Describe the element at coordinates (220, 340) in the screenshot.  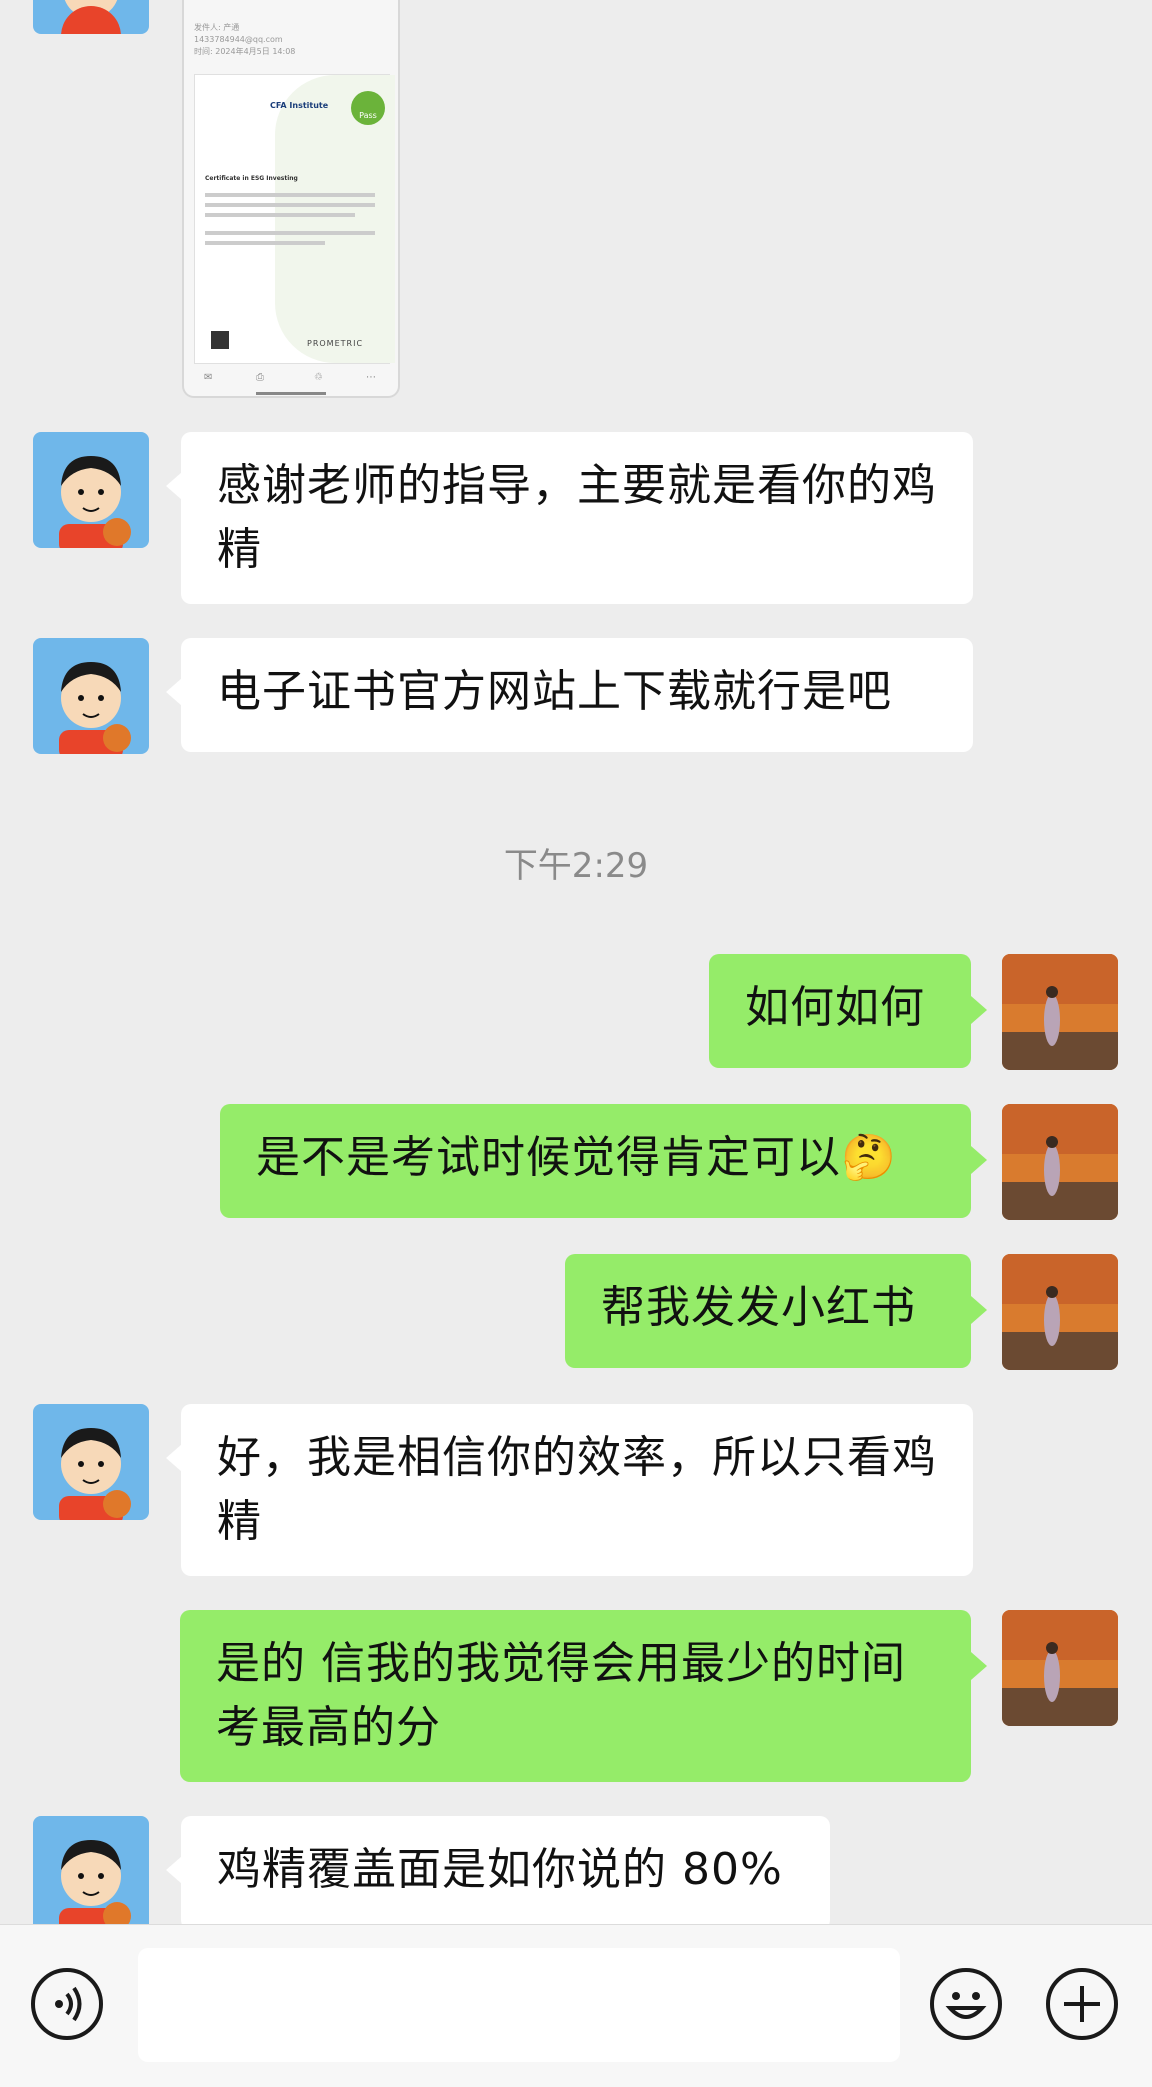
I see `qr-code` at that location.